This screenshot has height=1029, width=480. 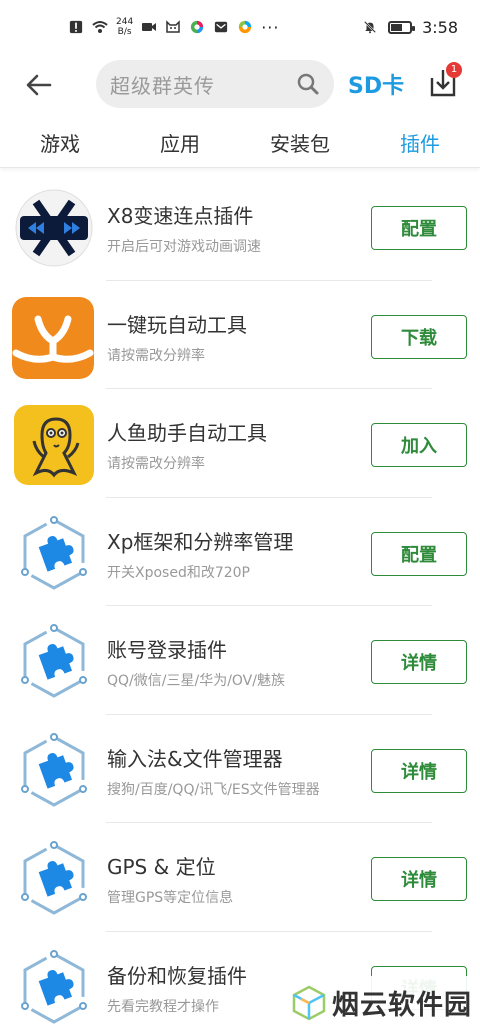 I want to click on list-item: 输入法&文件管理器 搜狗/百度/QQ/讯飞/ES文件管理器 详情, so click(x=240, y=769).